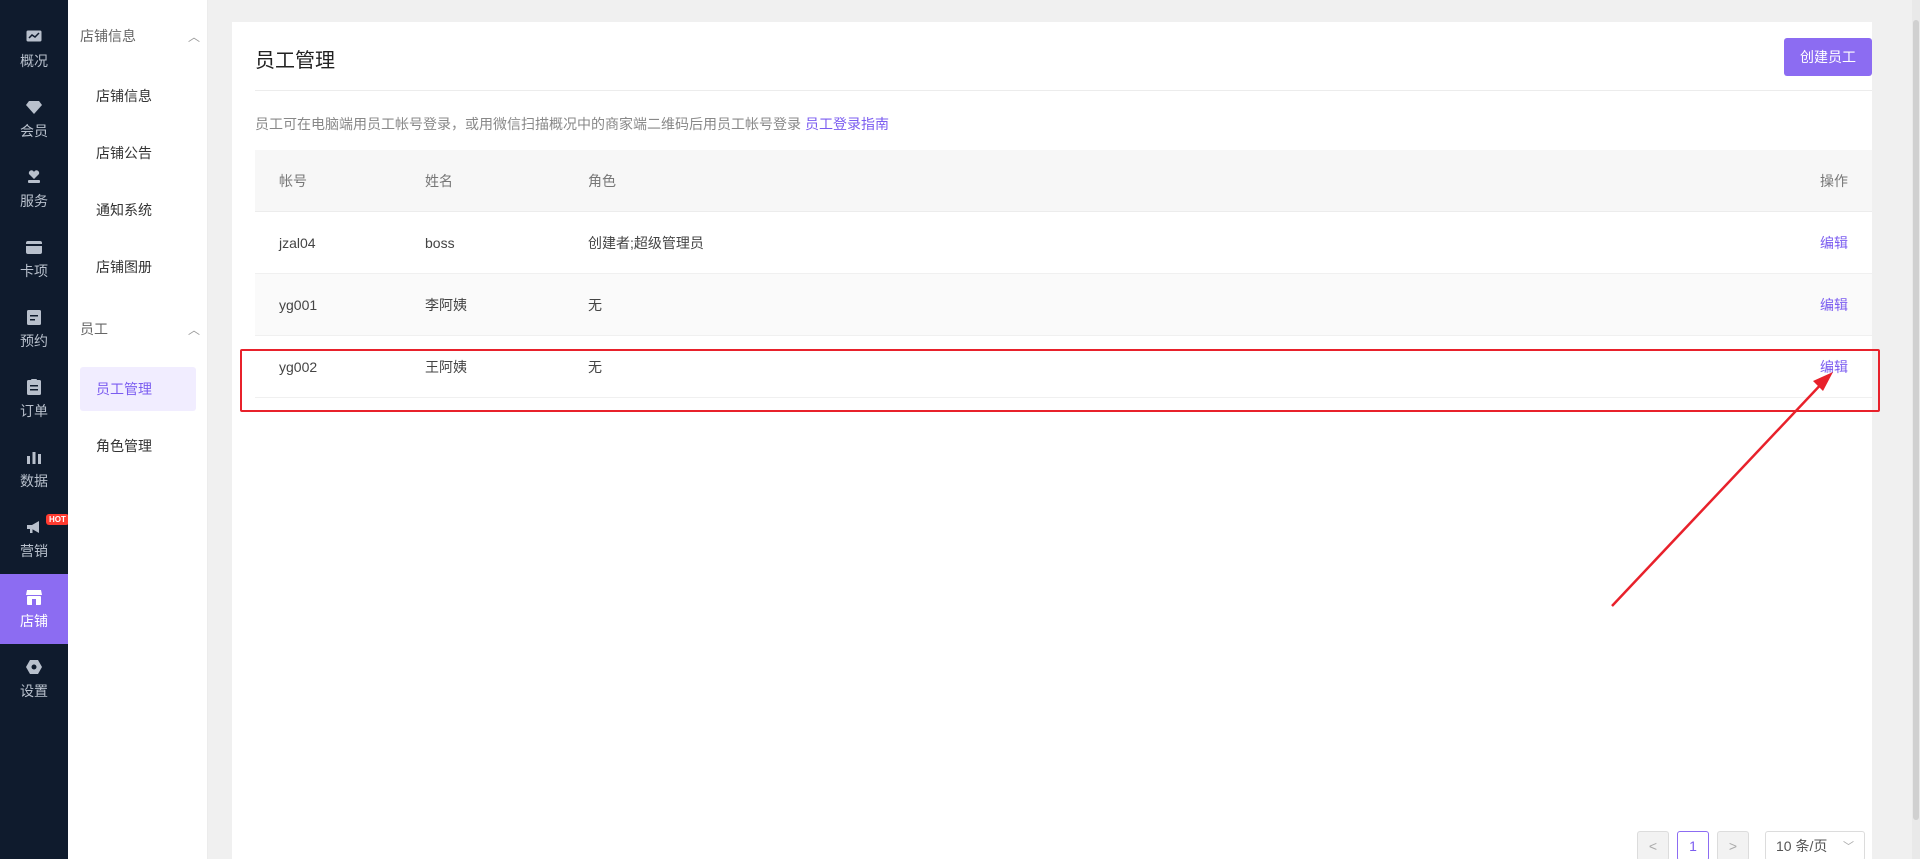 The width and height of the screenshot is (1920, 859). I want to click on menu-group-store-info: 店铺信息 ︿, so click(140, 36).